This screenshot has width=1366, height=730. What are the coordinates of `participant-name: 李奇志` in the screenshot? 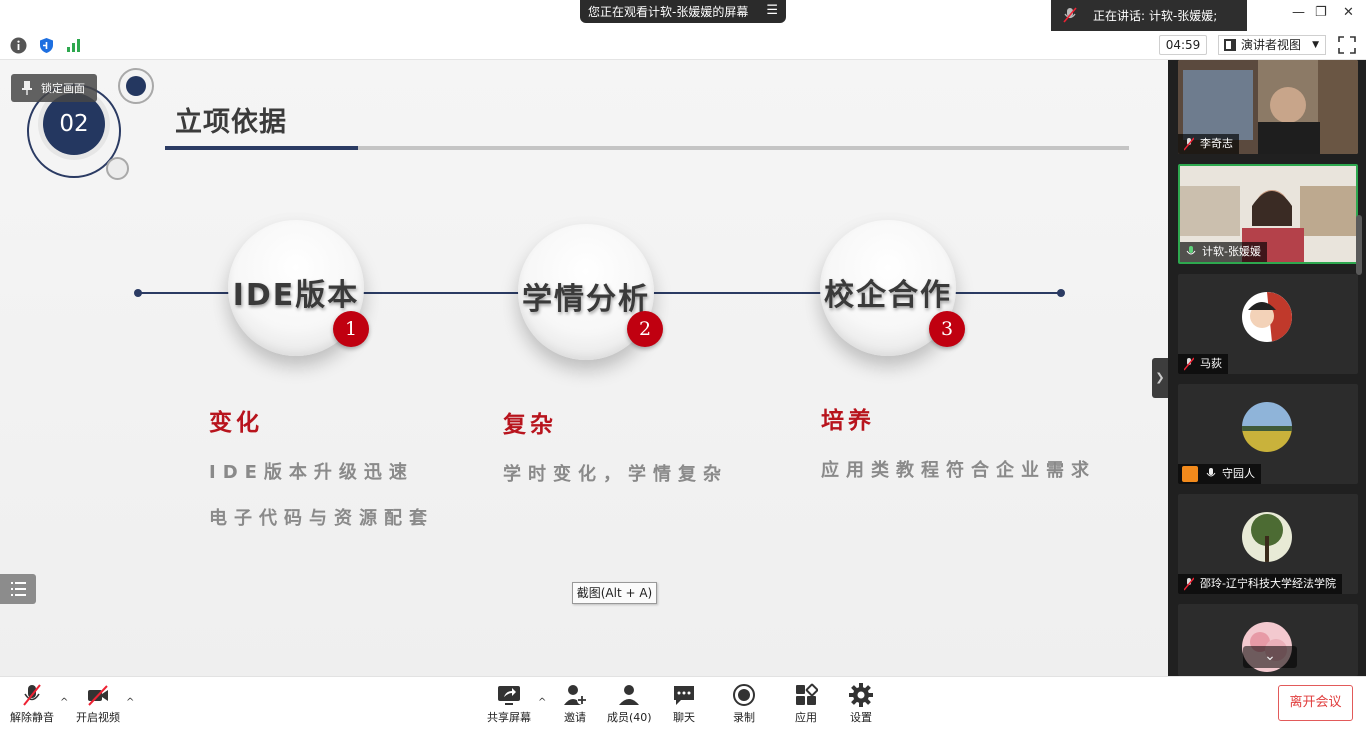 It's located at (1208, 144).